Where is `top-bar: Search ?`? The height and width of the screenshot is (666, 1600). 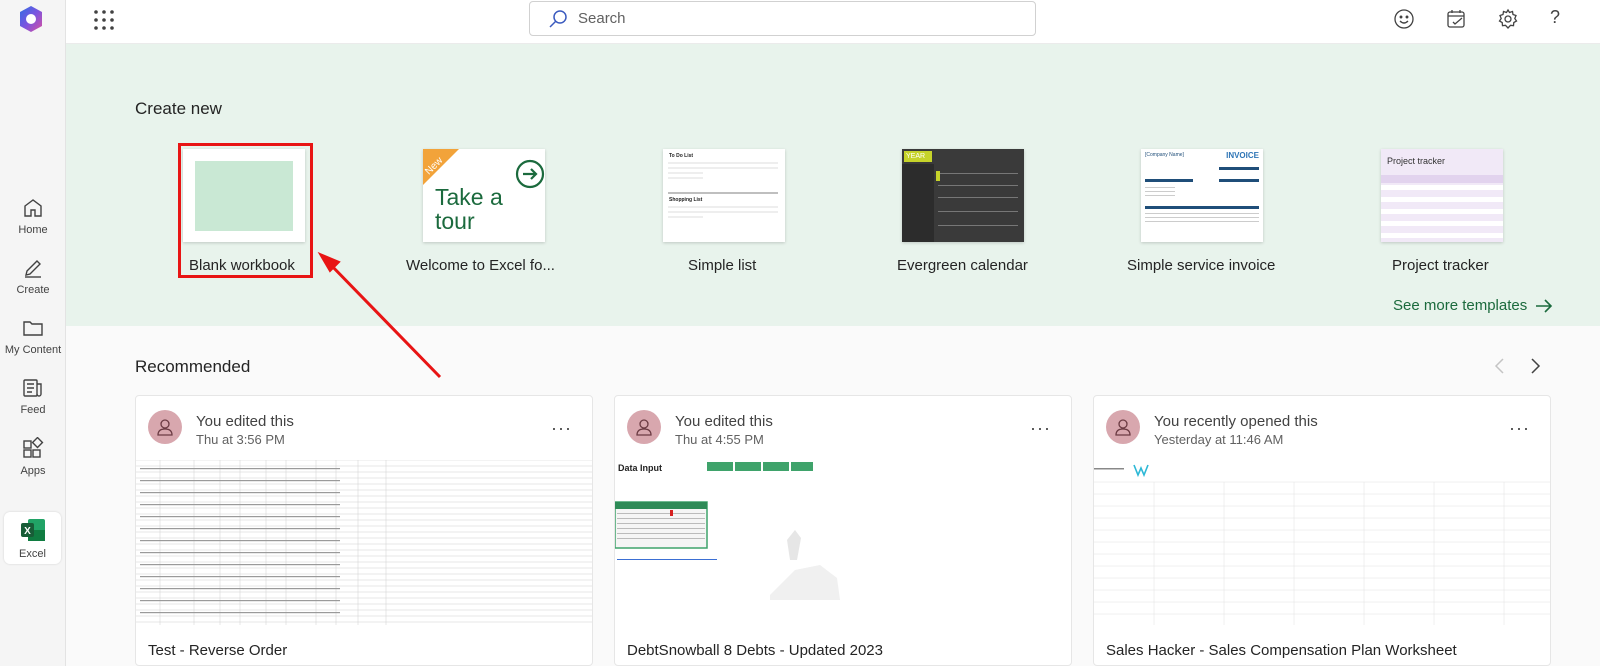 top-bar: Search ? is located at coordinates (833, 22).